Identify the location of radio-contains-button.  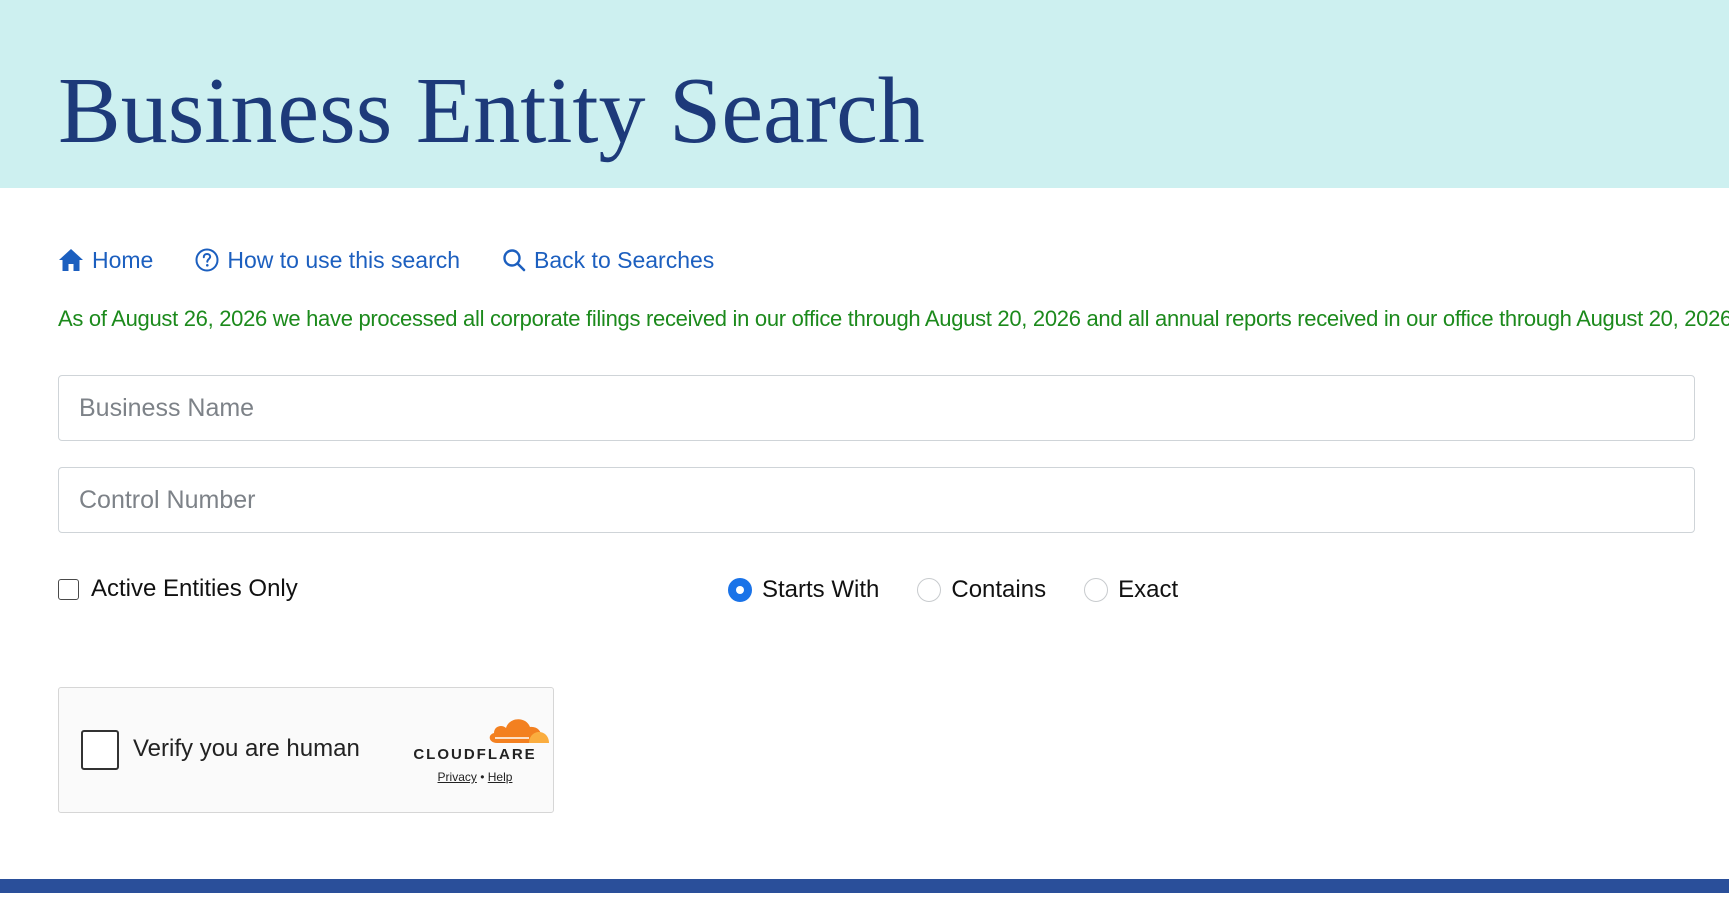
(929, 590).